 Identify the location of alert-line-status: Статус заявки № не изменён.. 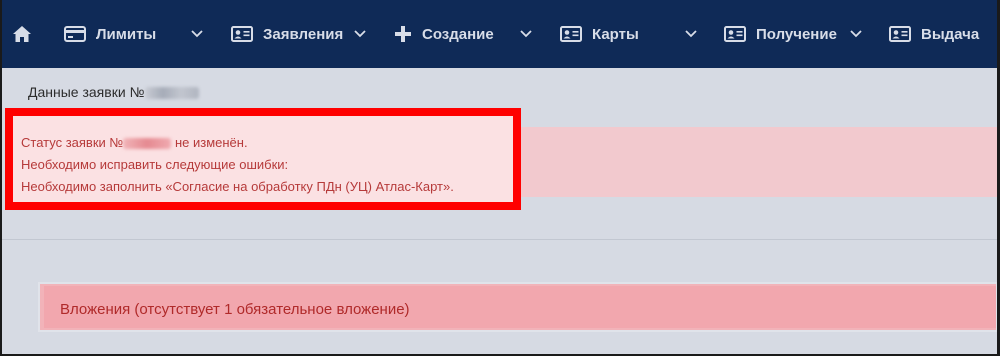
(134, 142).